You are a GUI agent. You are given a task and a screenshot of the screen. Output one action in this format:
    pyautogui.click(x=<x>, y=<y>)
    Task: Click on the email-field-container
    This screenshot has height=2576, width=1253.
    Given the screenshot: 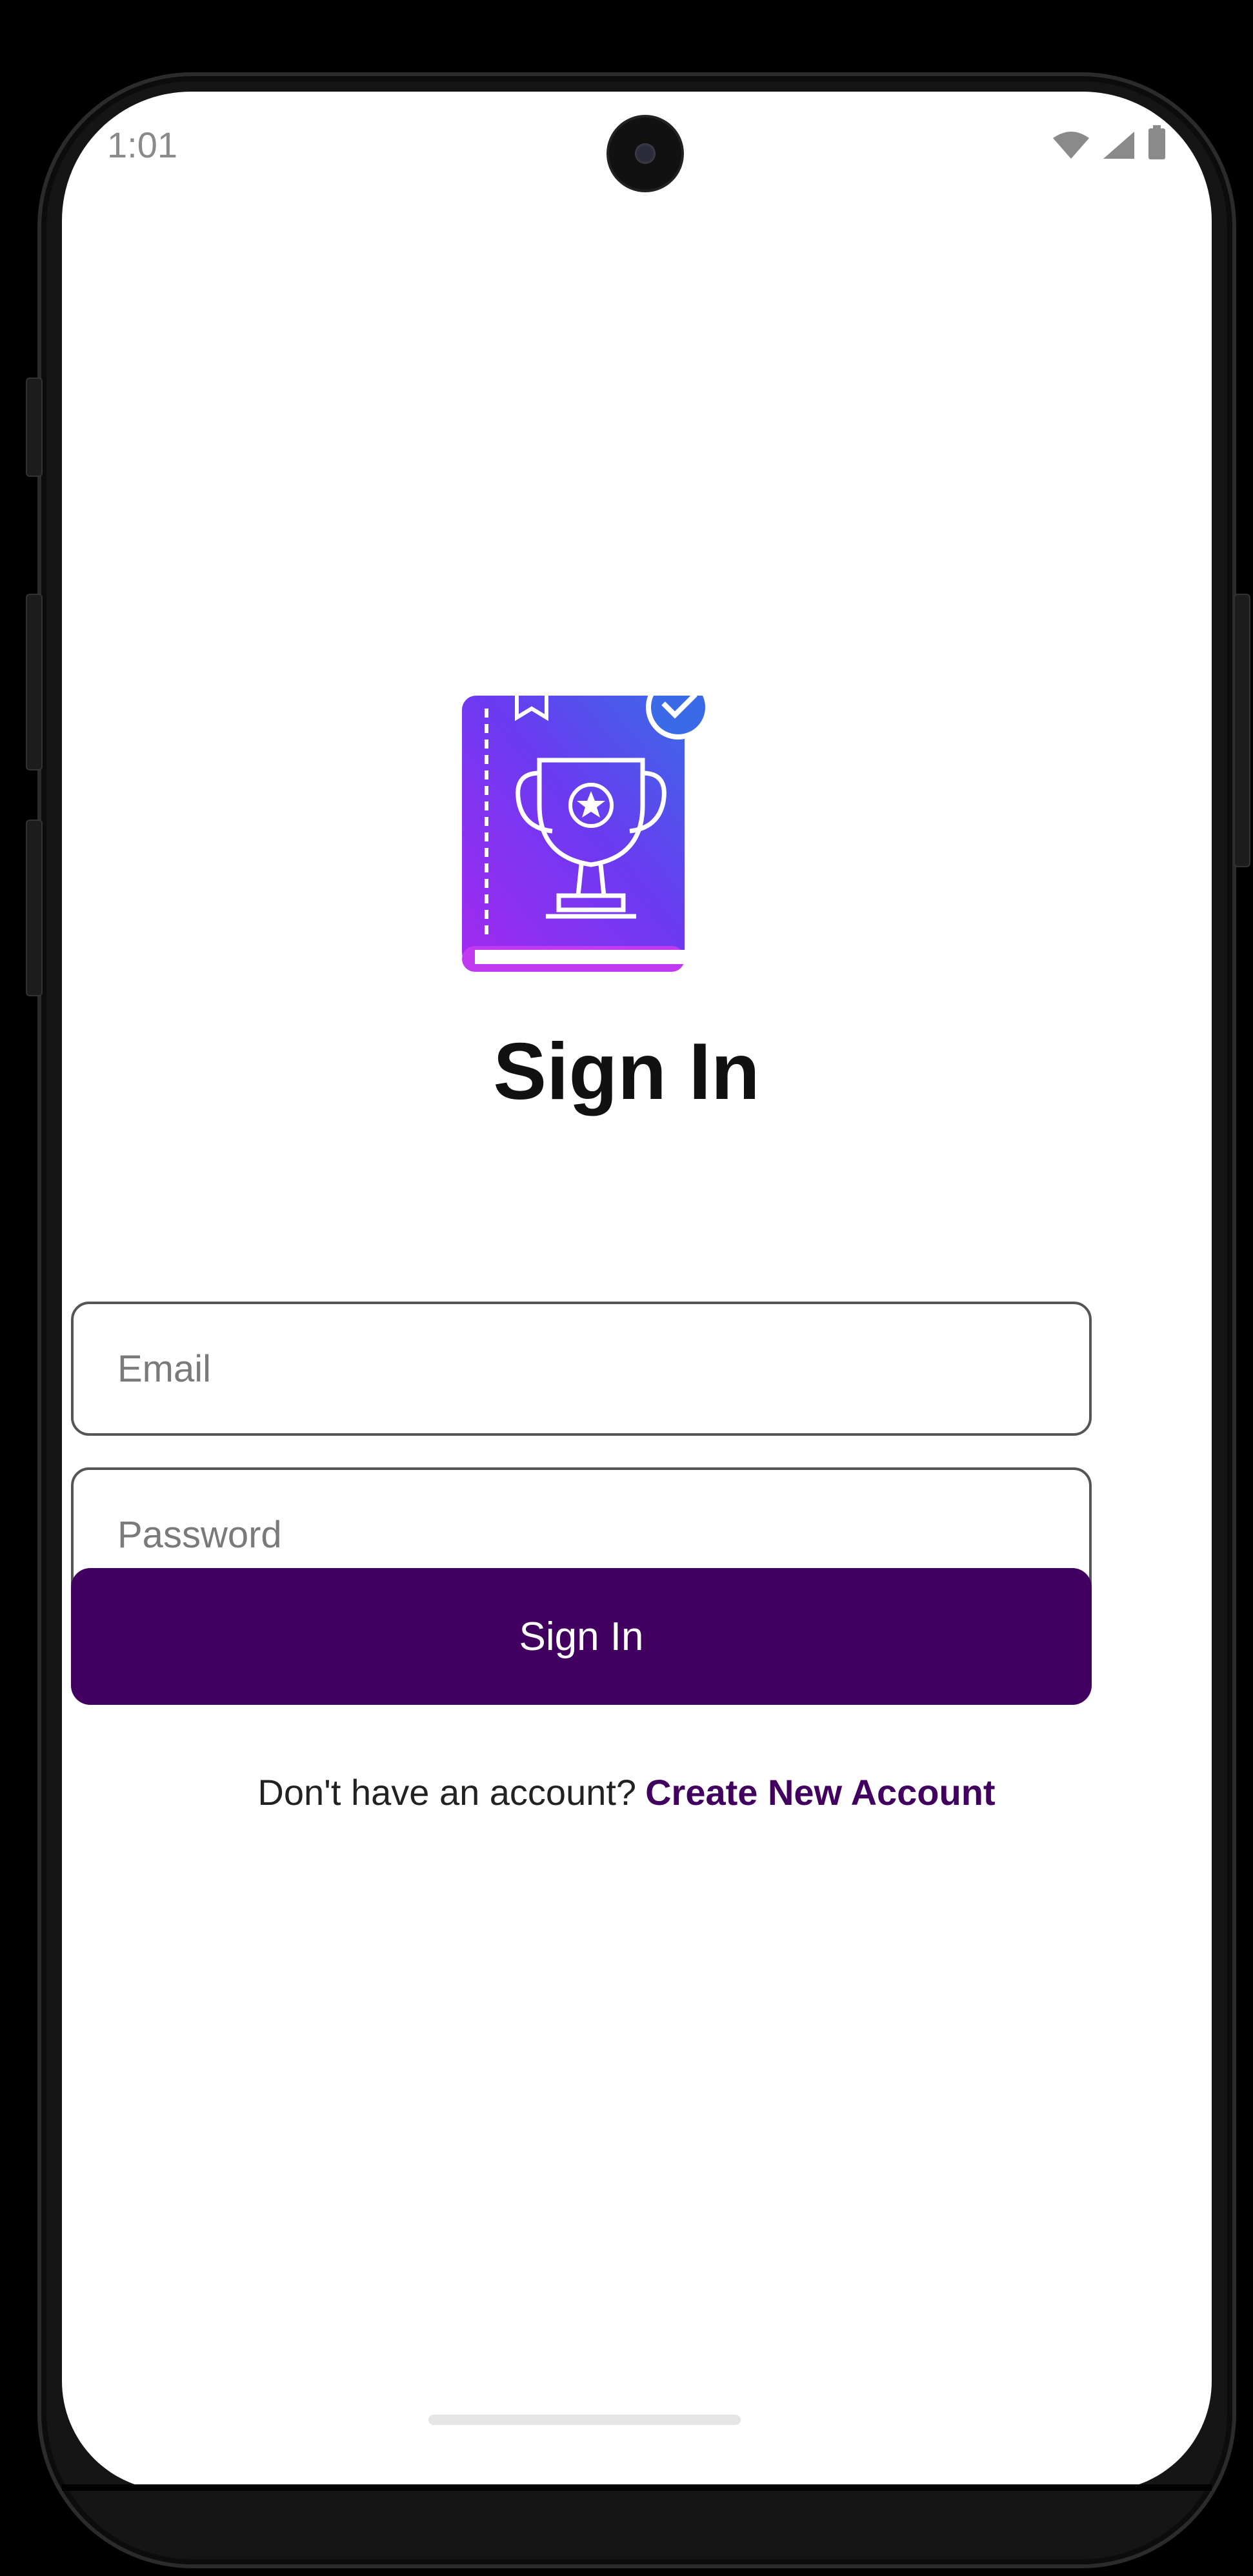 What is the action you would take?
    pyautogui.click(x=581, y=1369)
    